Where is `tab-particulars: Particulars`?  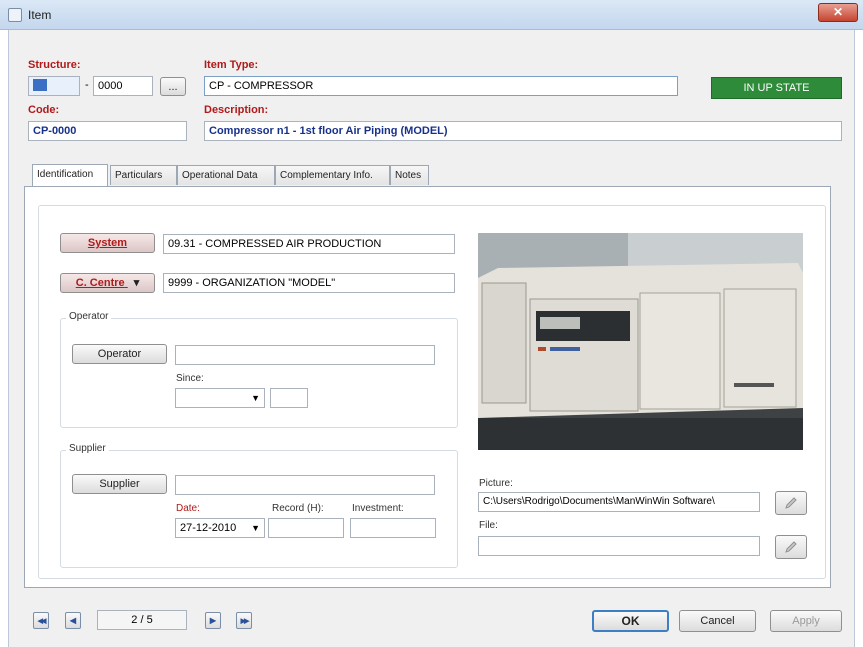 tab-particulars: Particulars is located at coordinates (143, 175).